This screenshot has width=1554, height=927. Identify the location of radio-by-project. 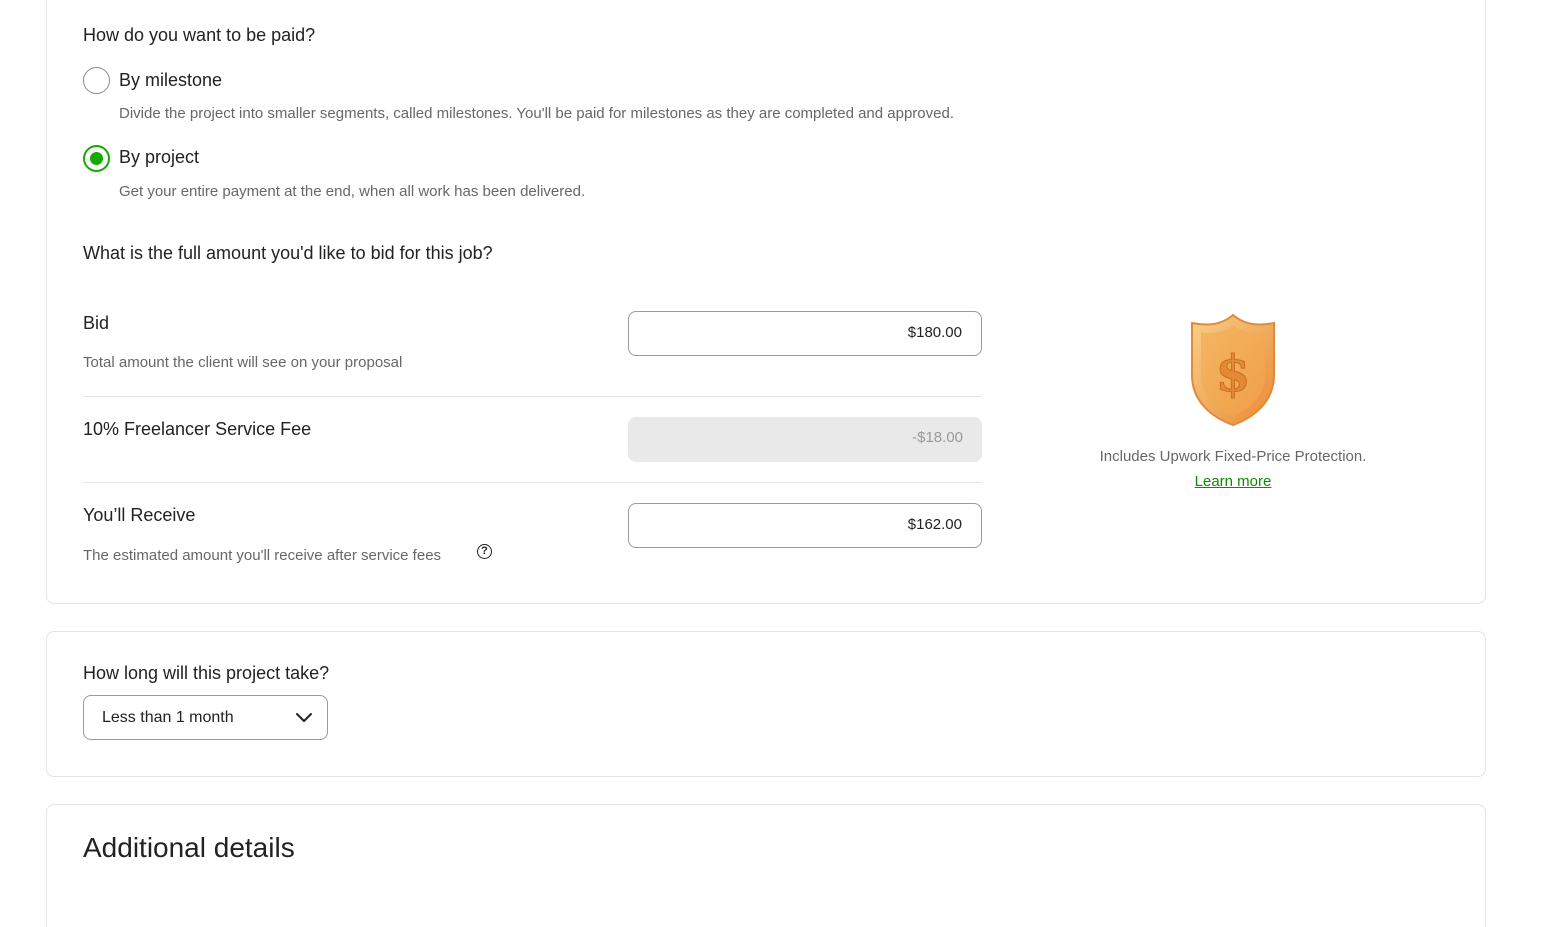
(96, 158).